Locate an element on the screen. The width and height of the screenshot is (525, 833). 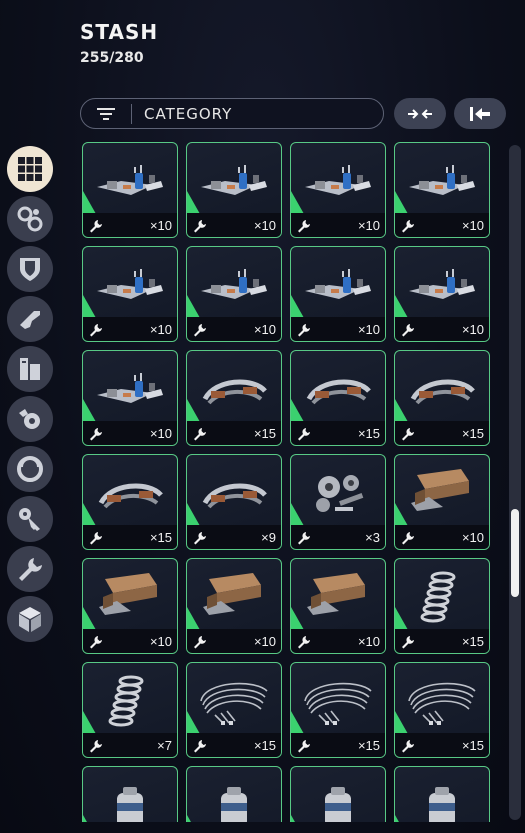
slot-footer: ×3 is located at coordinates (338, 537).